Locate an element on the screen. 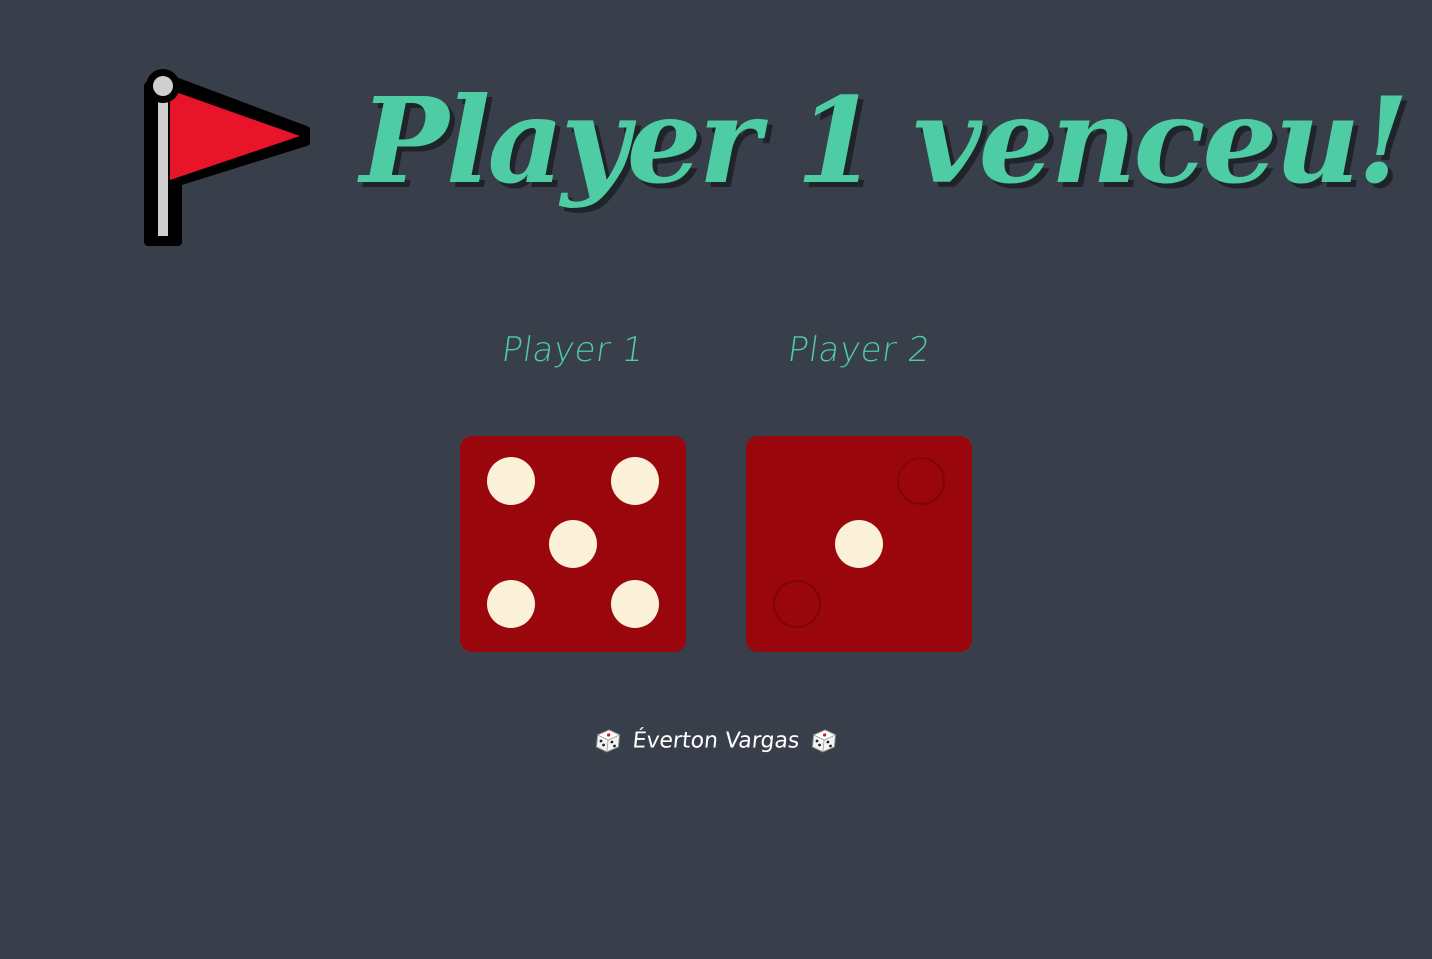 This screenshot has height=959, width=1432. player-2-die is located at coordinates (859, 544).